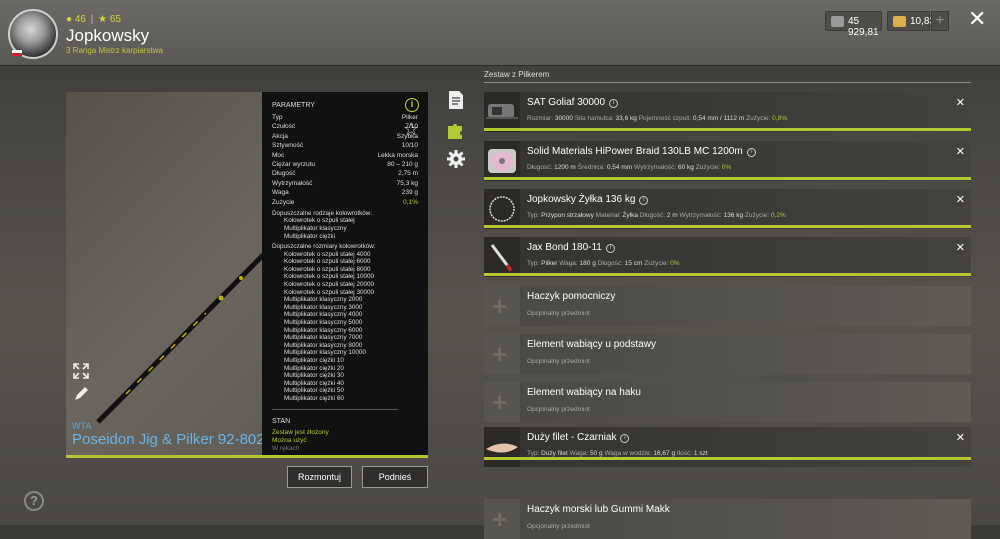  I want to click on detail-key: Waga w wodzie:, so click(628, 453).